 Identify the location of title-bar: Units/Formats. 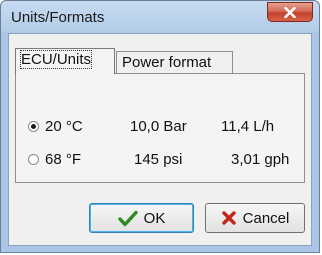
(160, 17).